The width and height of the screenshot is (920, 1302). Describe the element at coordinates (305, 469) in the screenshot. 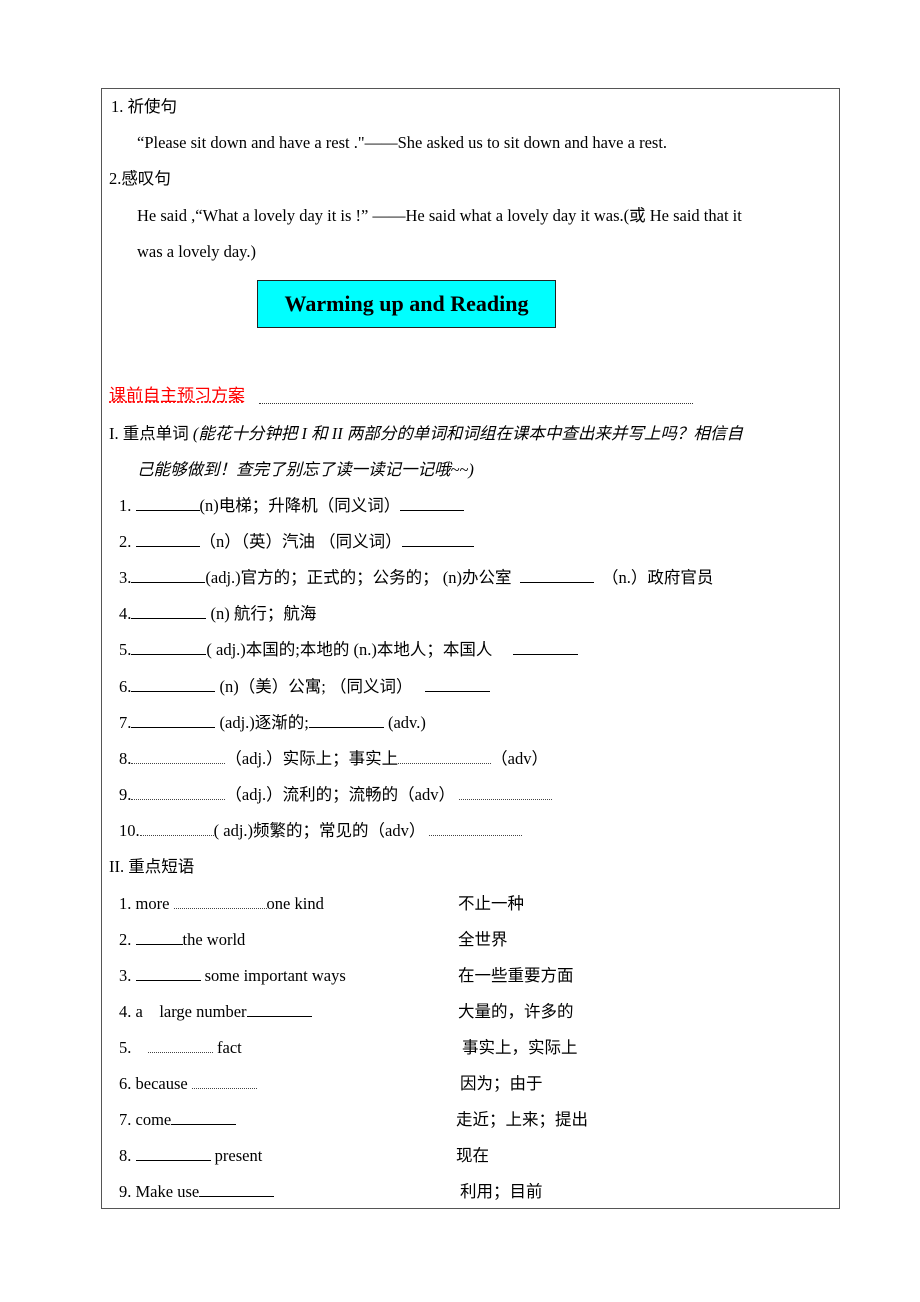

I see `key-words-note-2: 己能够做到！查完了别忘了读一读记一记哦~~)` at that location.